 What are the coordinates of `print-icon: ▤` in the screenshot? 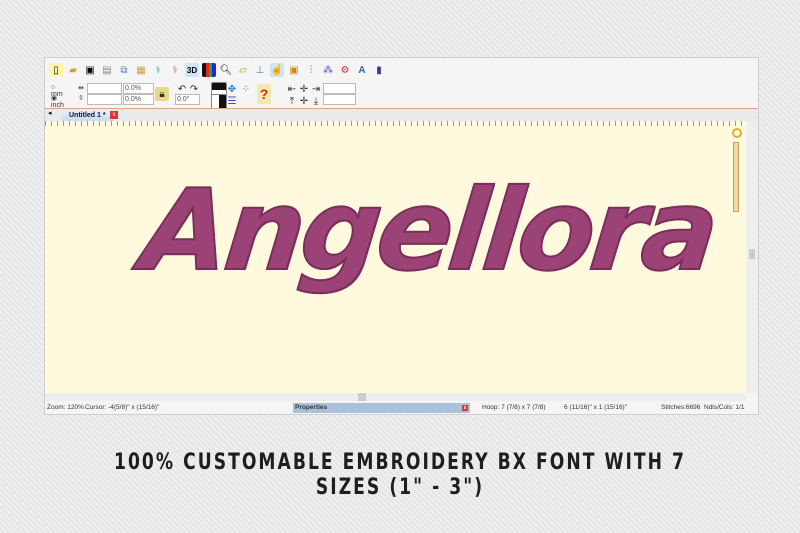 It's located at (107, 70).